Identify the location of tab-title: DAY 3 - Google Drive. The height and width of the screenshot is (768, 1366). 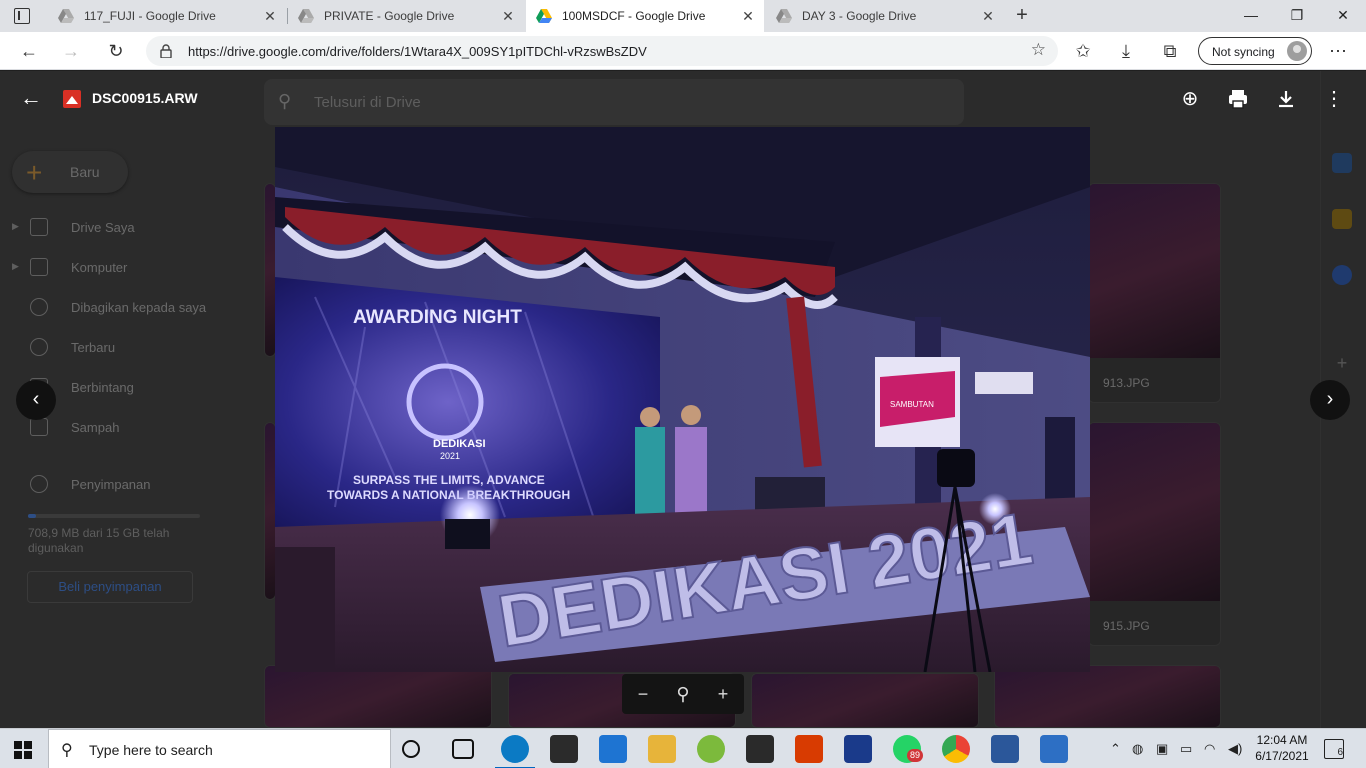
(859, 16).